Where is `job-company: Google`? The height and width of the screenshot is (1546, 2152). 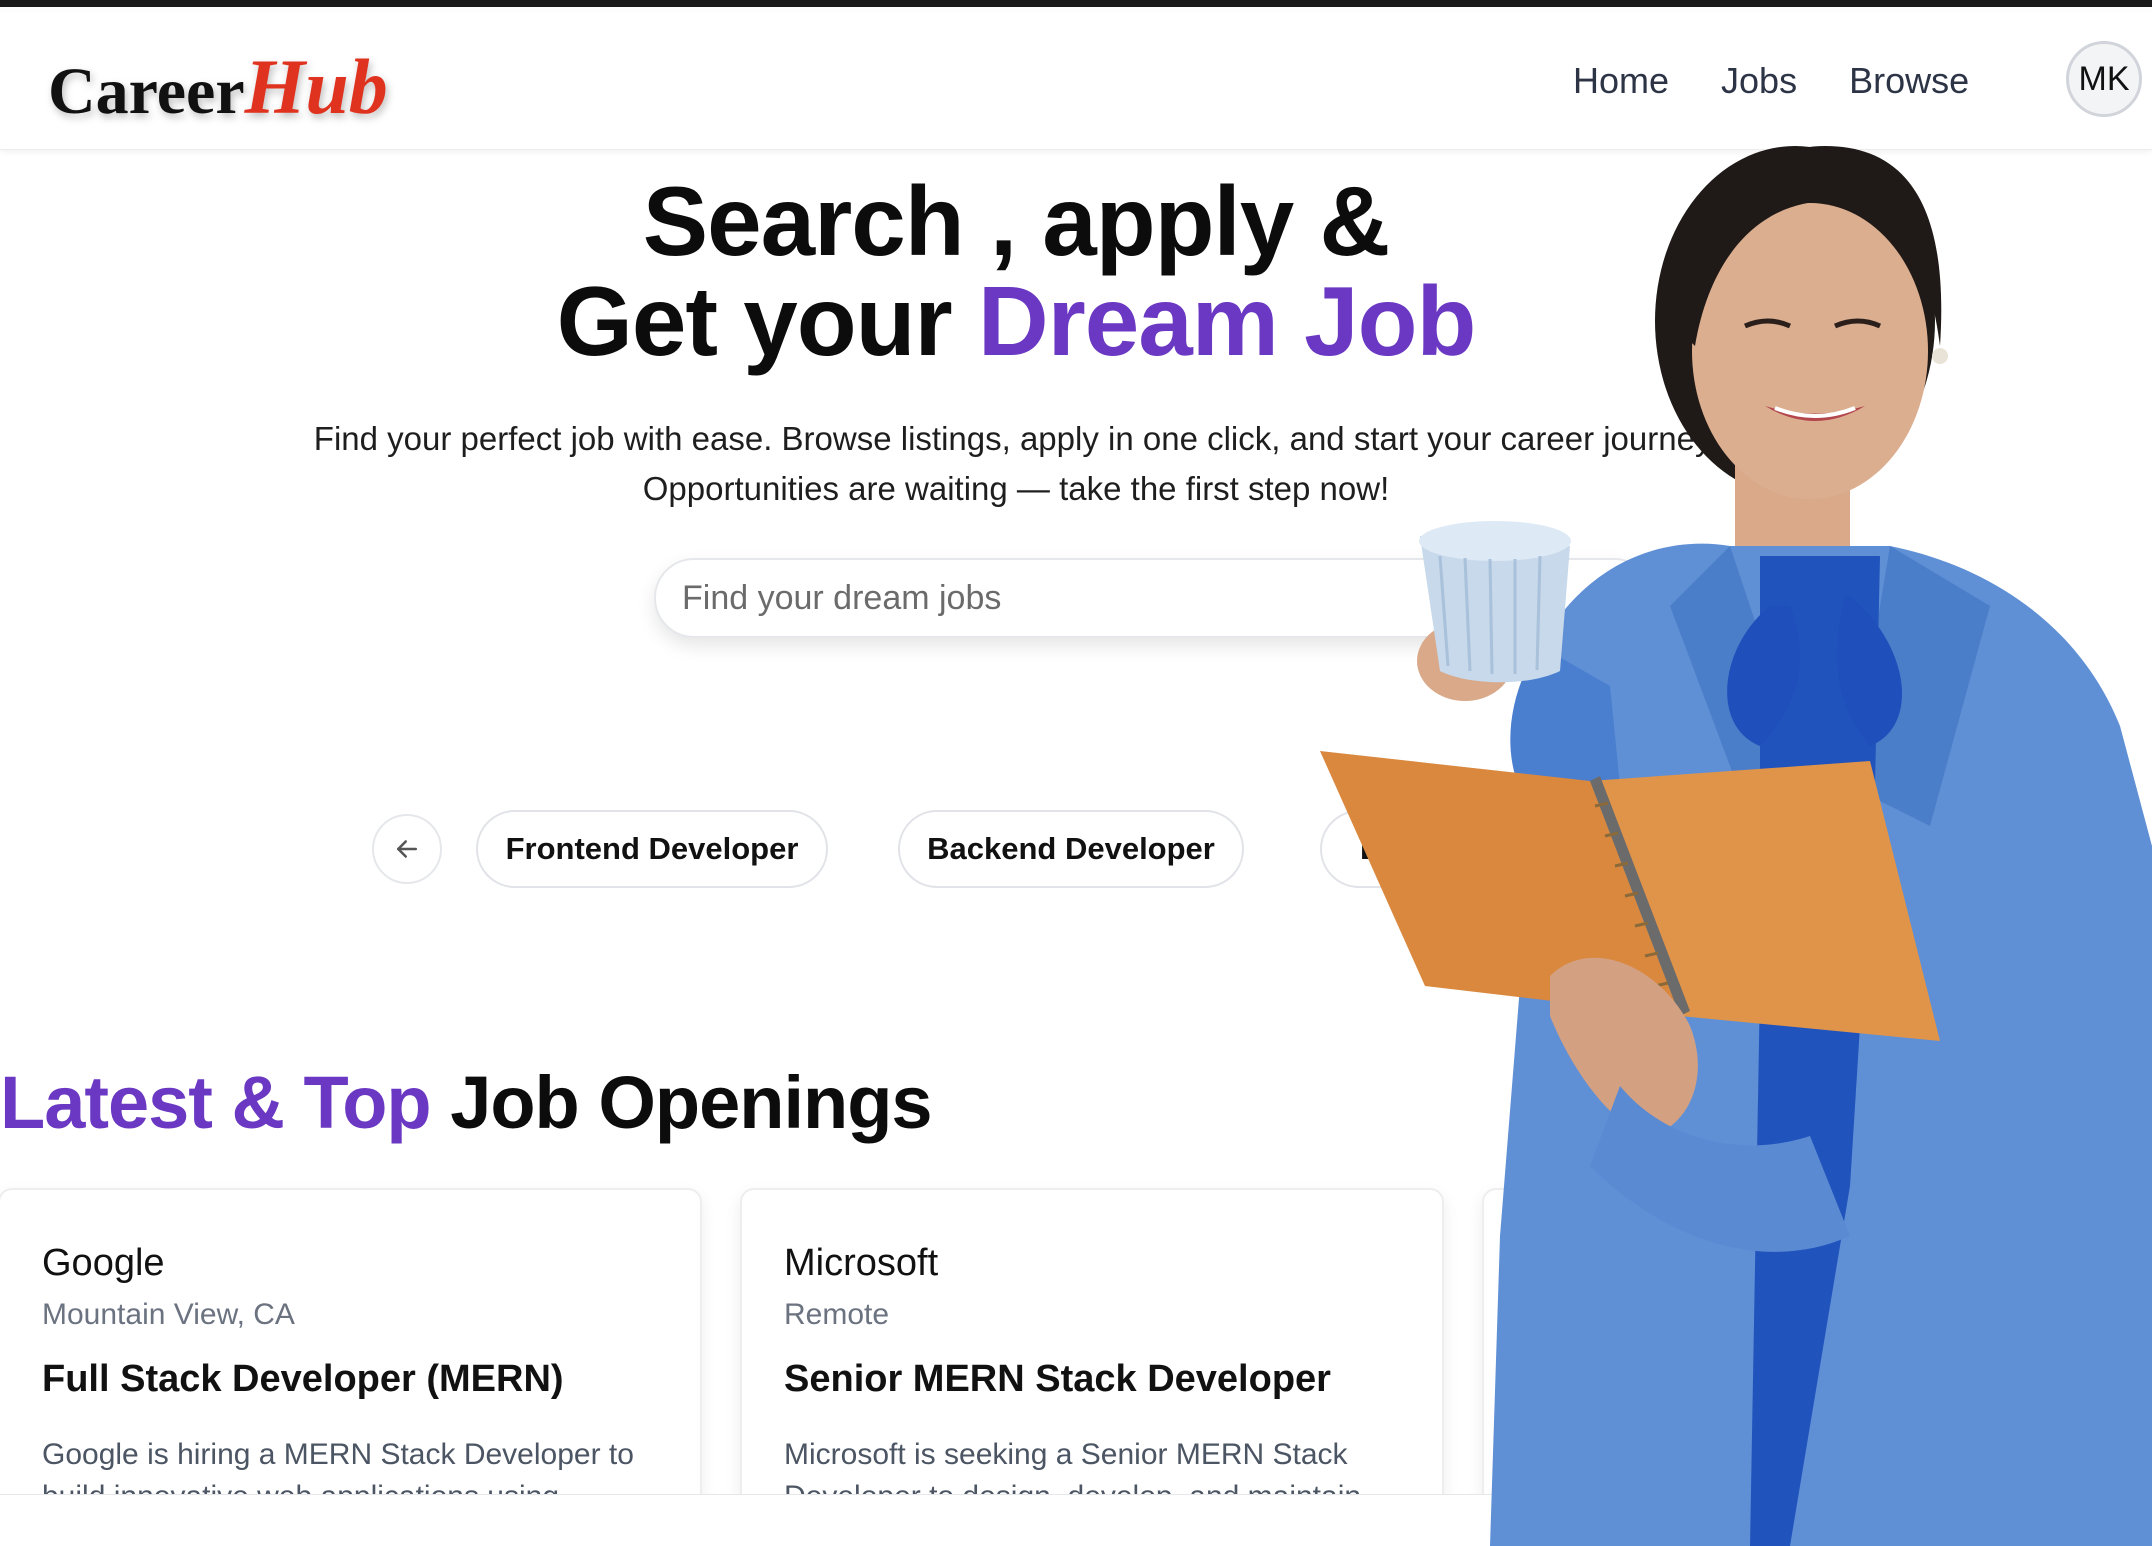 job-company: Google is located at coordinates (103, 1263).